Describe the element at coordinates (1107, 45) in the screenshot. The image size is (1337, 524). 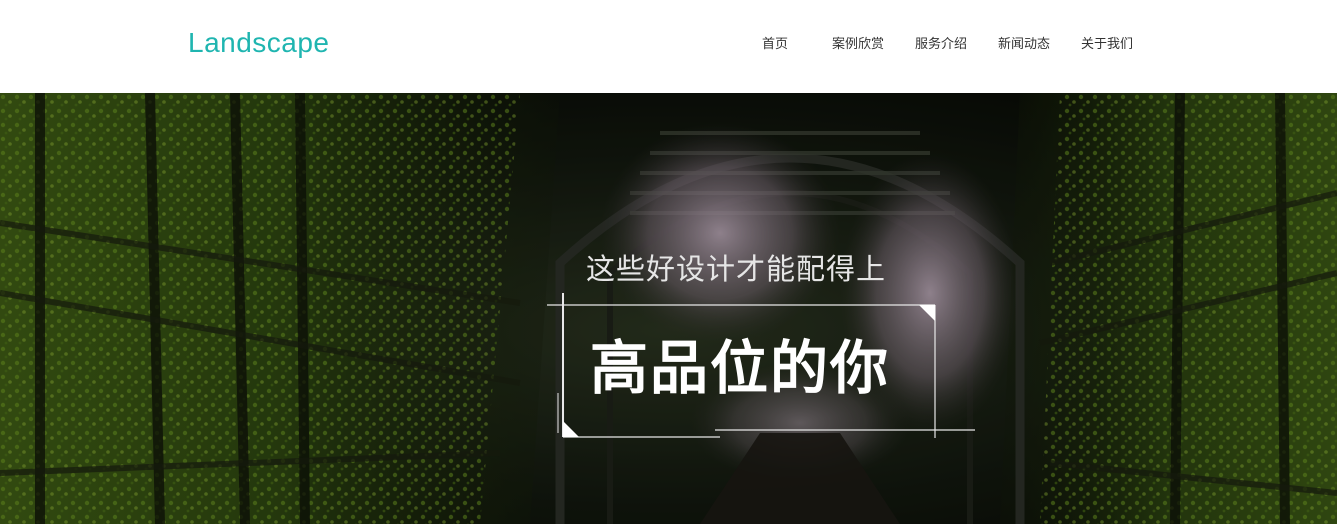
I see `nav-item-about: 关于我们` at that location.